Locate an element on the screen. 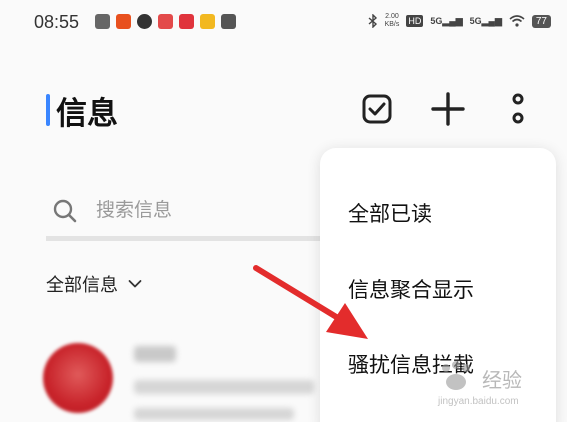  watermark: 经验 jingyan.baidu.com is located at coordinates (495, 387).